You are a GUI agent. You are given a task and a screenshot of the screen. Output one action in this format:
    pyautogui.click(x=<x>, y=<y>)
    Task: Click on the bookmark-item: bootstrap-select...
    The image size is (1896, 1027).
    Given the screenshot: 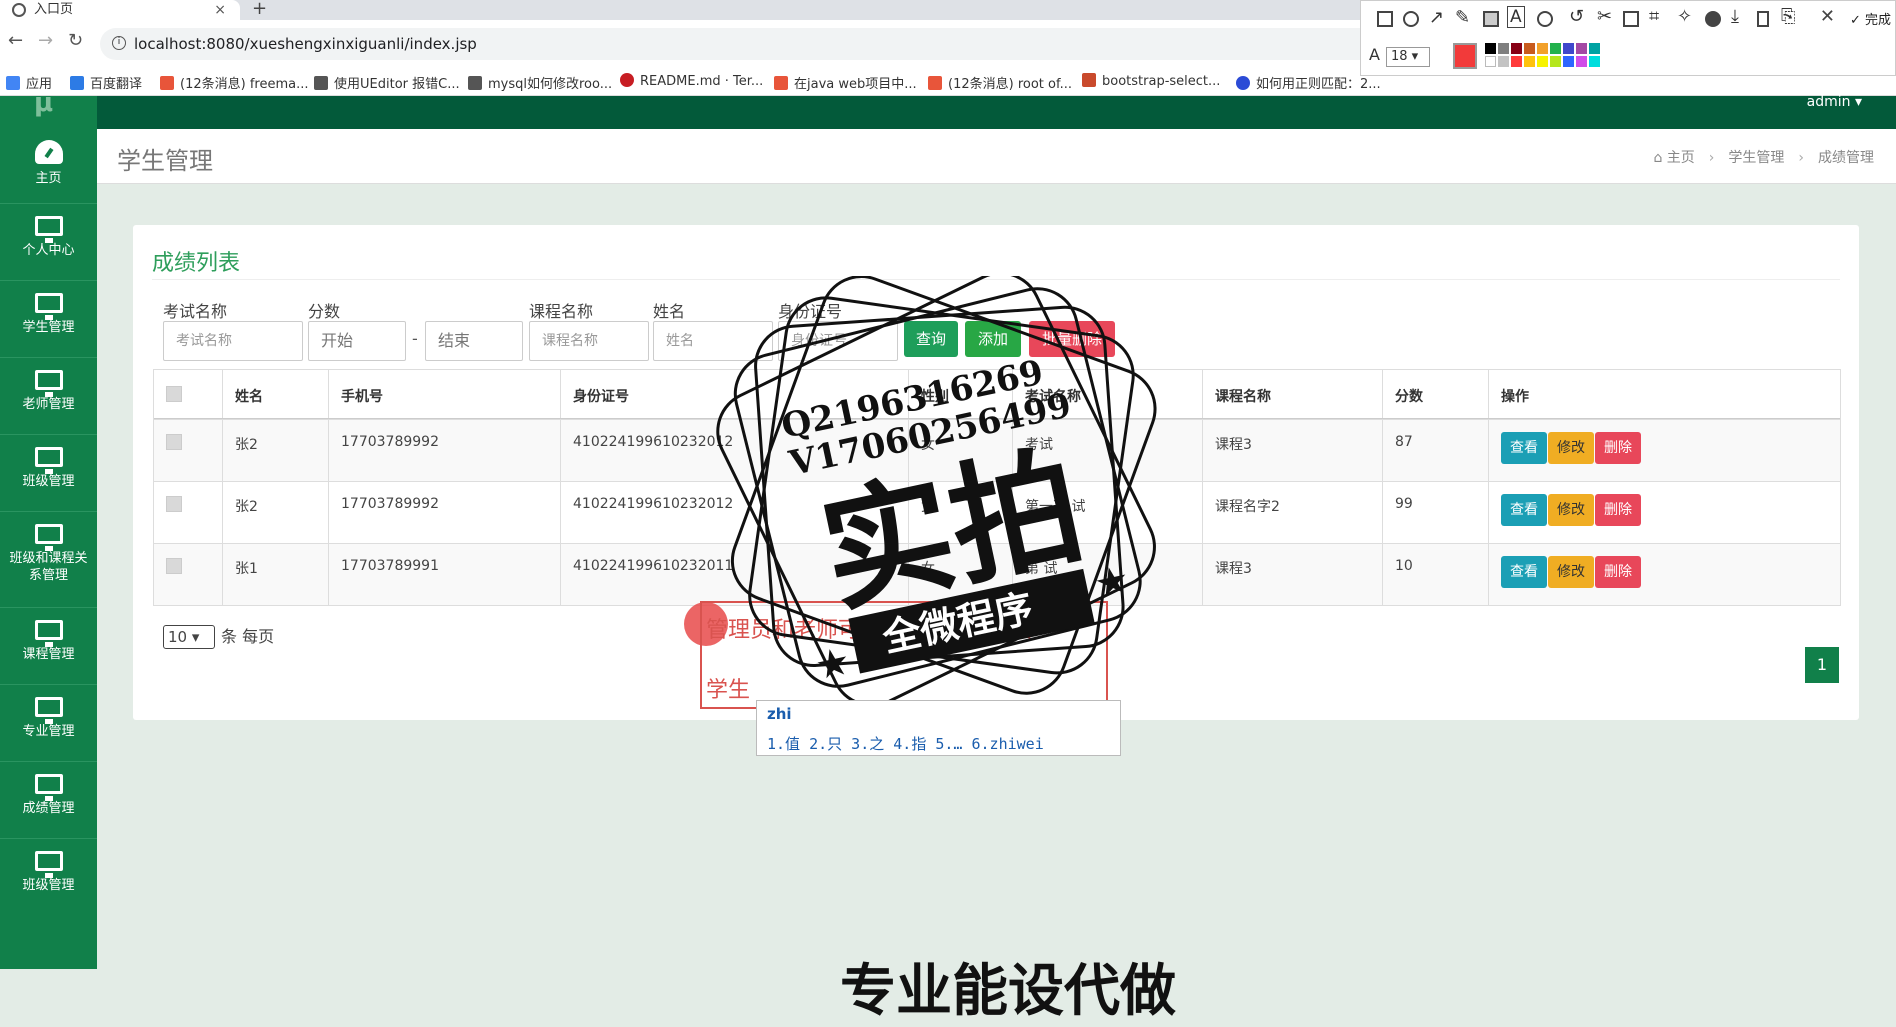 What is the action you would take?
    pyautogui.click(x=1151, y=81)
    